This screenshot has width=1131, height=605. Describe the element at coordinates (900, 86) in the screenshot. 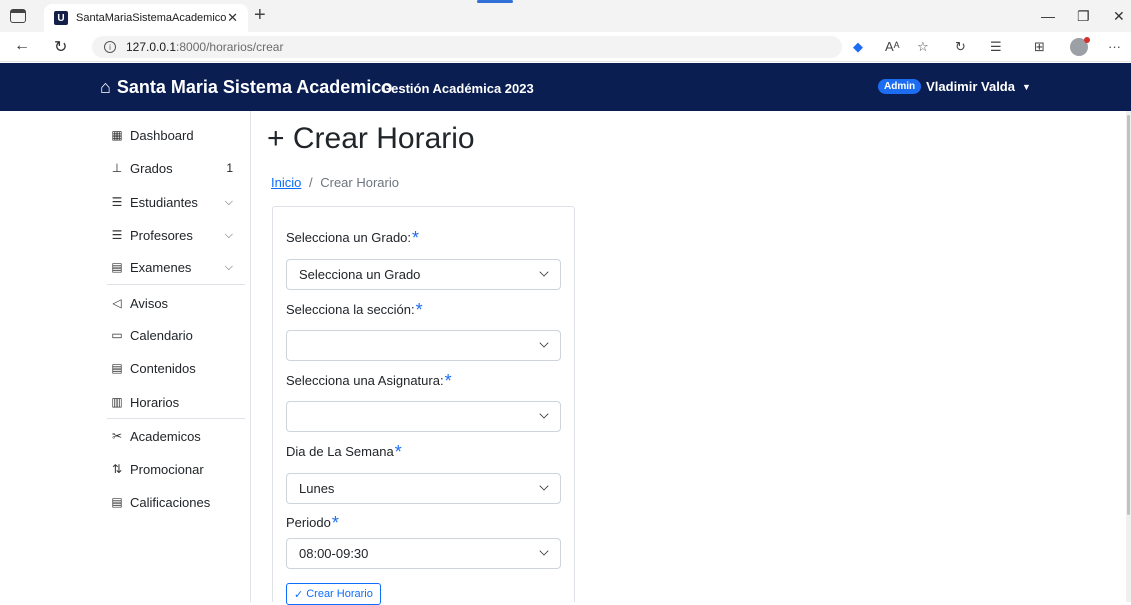

I see `role-badge: Admin` at that location.